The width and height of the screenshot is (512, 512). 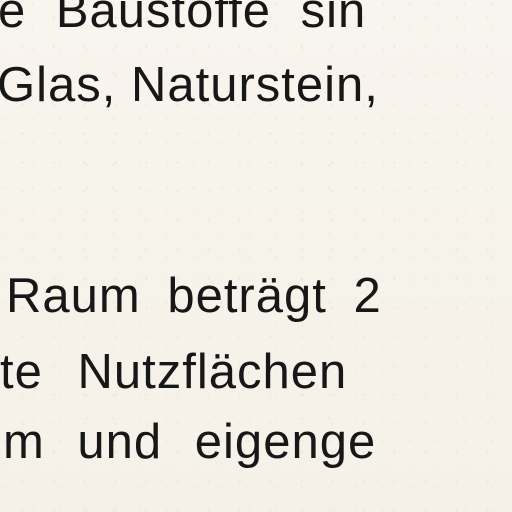 I want to click on text-line-3: Raum beträgt 2, so click(x=194, y=296).